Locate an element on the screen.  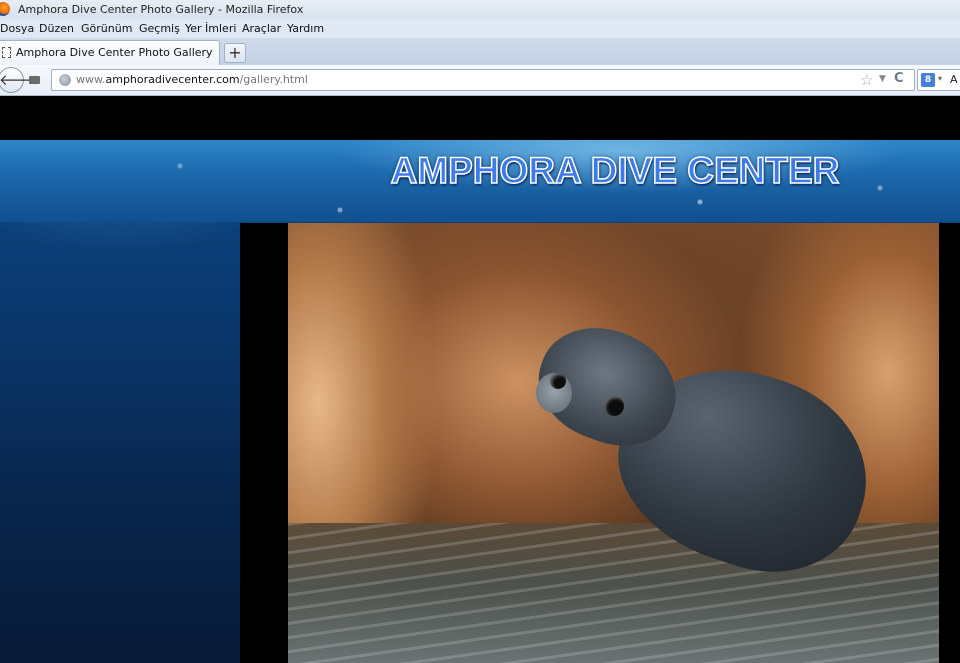
menu-view: Görünüm is located at coordinates (106, 28).